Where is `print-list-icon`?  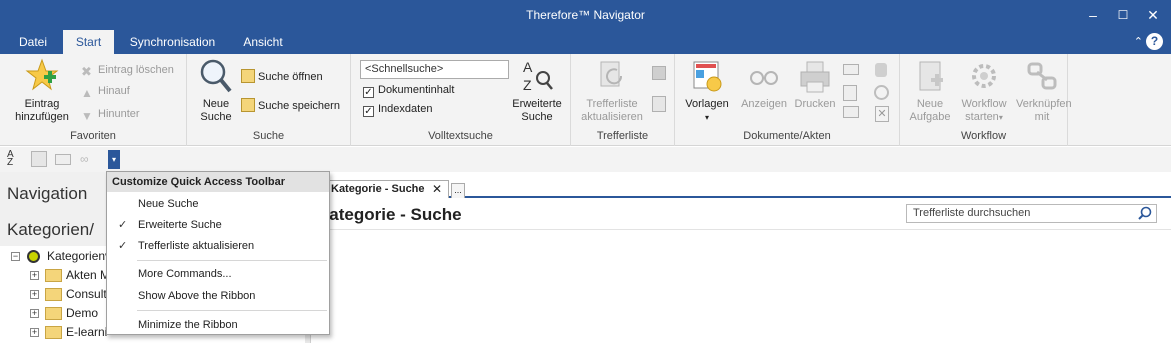 print-list-icon is located at coordinates (659, 73).